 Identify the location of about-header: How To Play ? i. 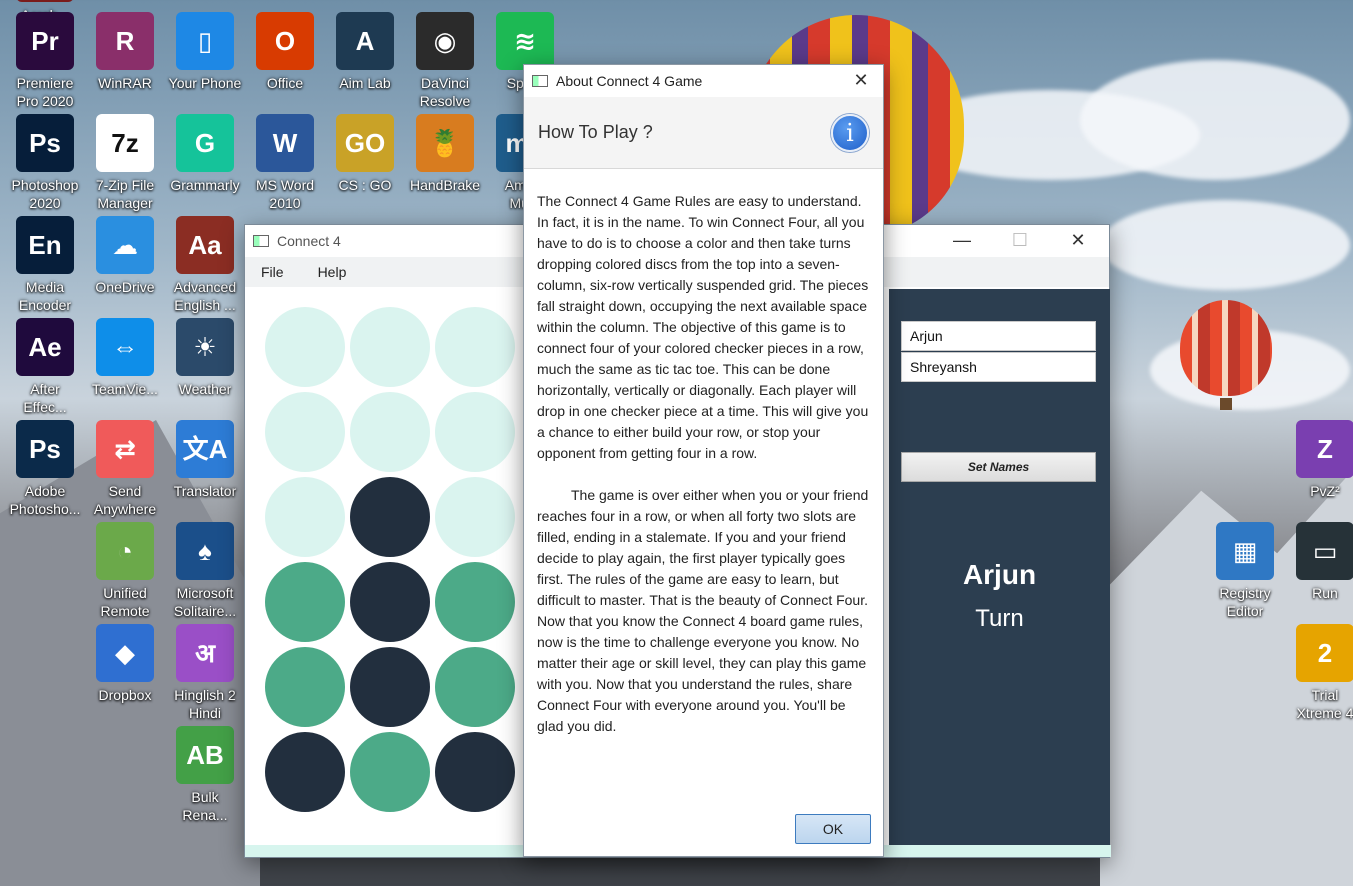
(703, 133).